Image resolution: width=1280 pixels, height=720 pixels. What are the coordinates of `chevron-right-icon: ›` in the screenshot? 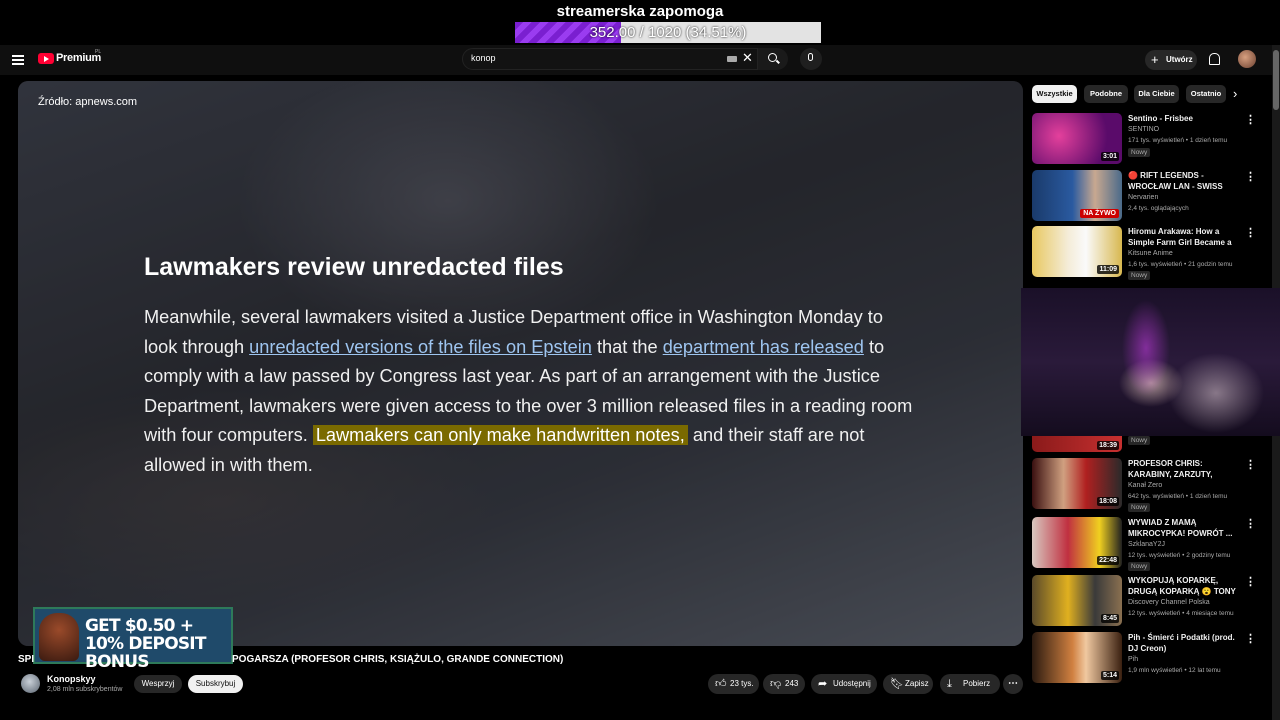 It's located at (1235, 93).